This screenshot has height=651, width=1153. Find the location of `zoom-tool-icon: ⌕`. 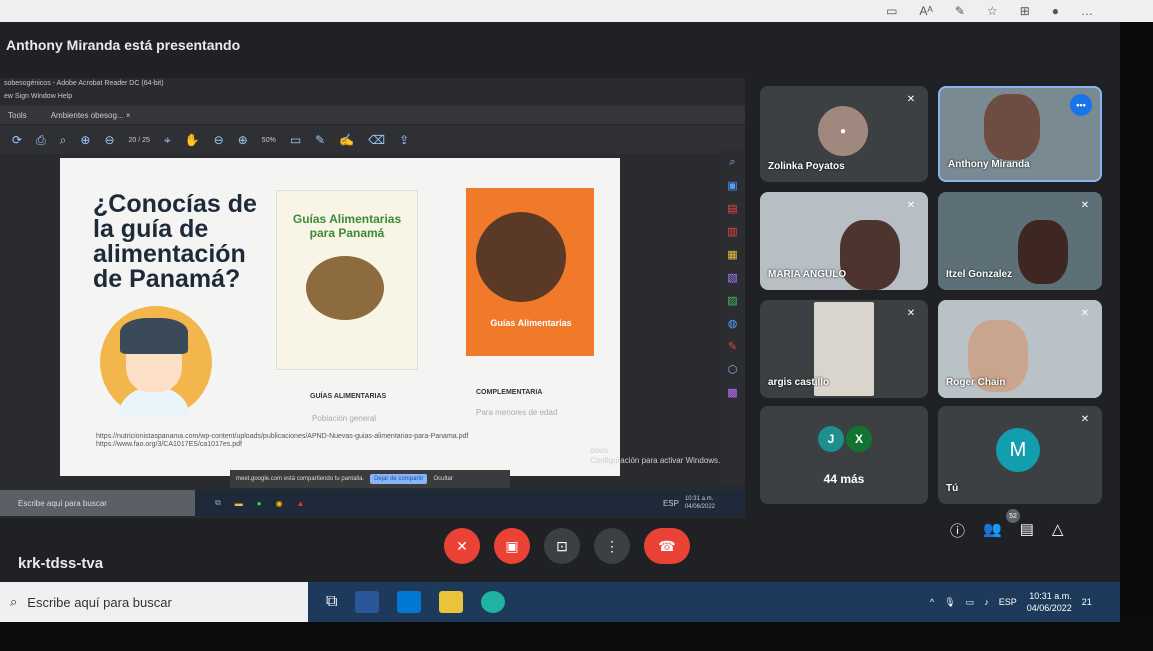

zoom-tool-icon: ⌕ is located at coordinates (732, 162).